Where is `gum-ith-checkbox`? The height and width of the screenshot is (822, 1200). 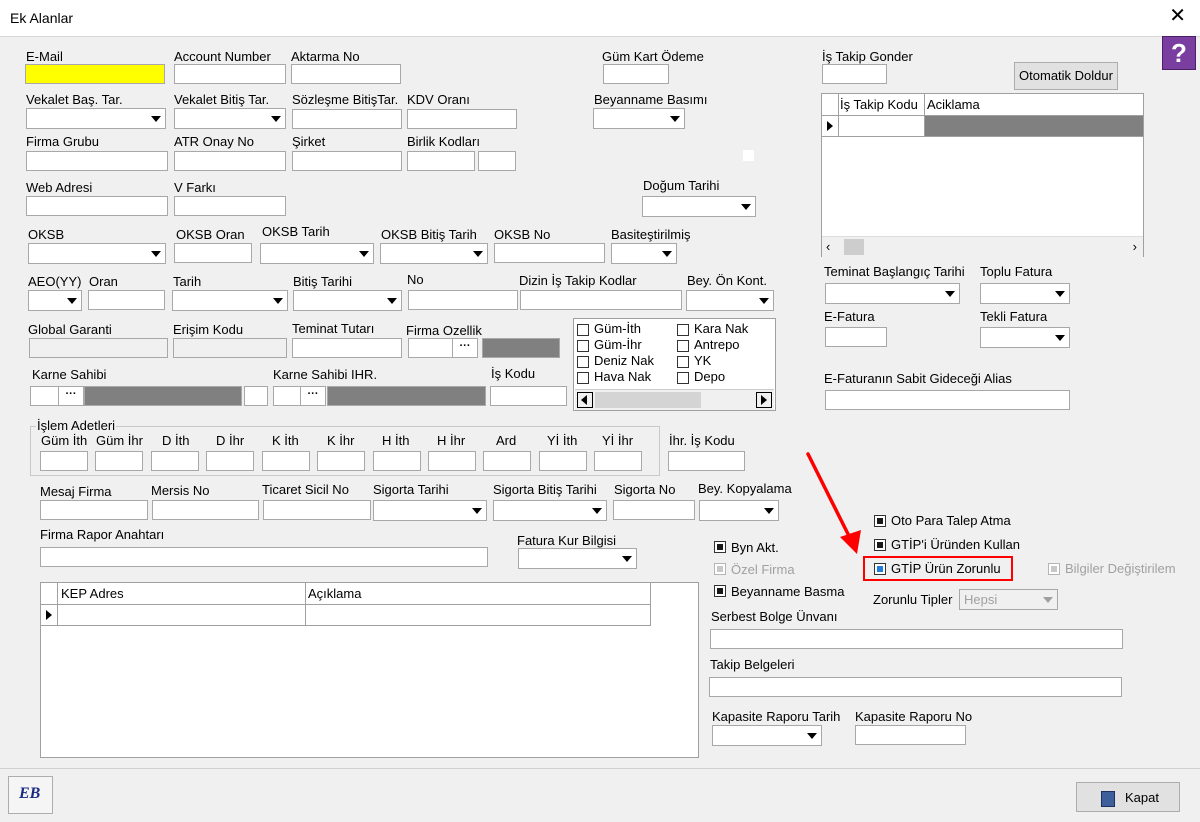 gum-ith-checkbox is located at coordinates (583, 330).